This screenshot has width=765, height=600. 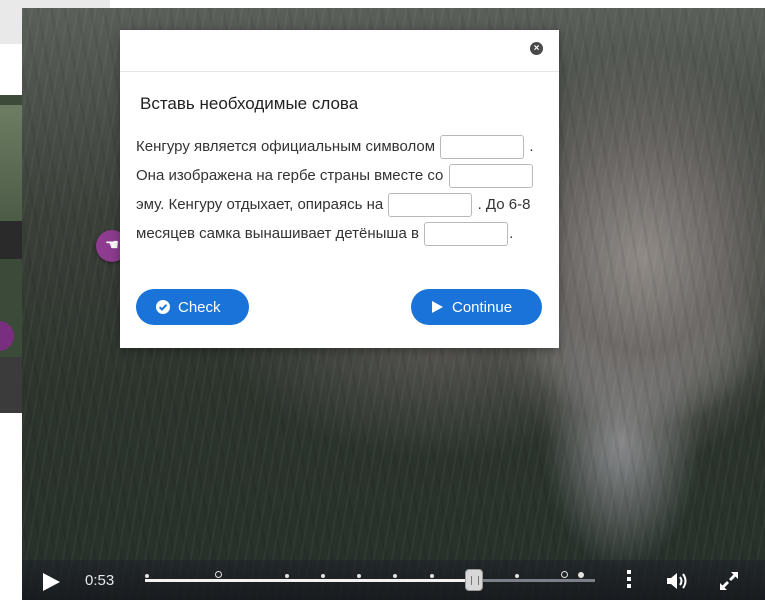 I want to click on progress-thumb, so click(x=473, y=580).